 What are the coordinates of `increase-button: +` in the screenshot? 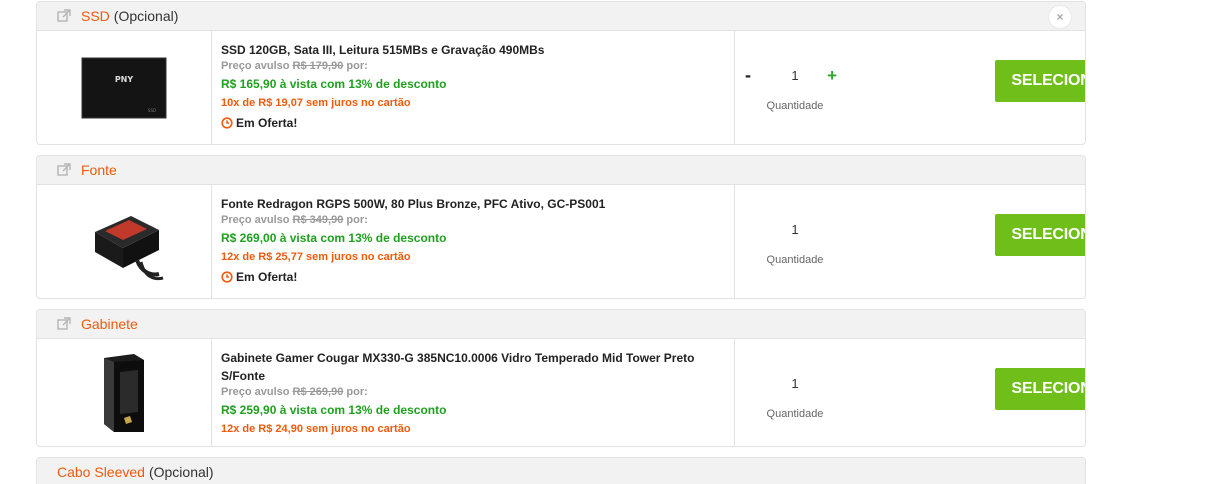 It's located at (832, 76).